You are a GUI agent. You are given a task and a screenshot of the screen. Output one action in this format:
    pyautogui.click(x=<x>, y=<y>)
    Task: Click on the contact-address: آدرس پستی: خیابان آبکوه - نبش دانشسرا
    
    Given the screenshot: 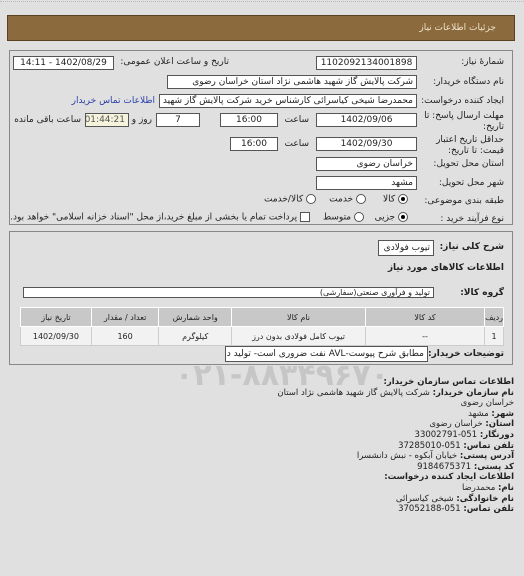 What is the action you would take?
    pyautogui.click(x=435, y=456)
    